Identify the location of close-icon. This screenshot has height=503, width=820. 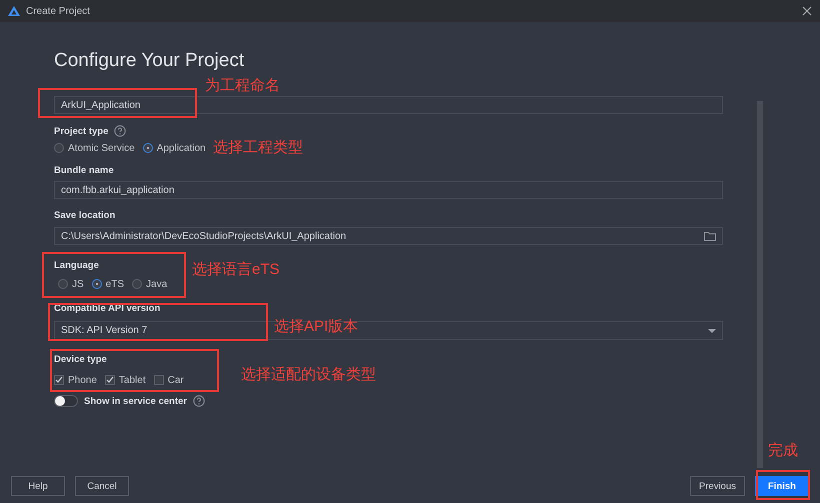
(807, 11).